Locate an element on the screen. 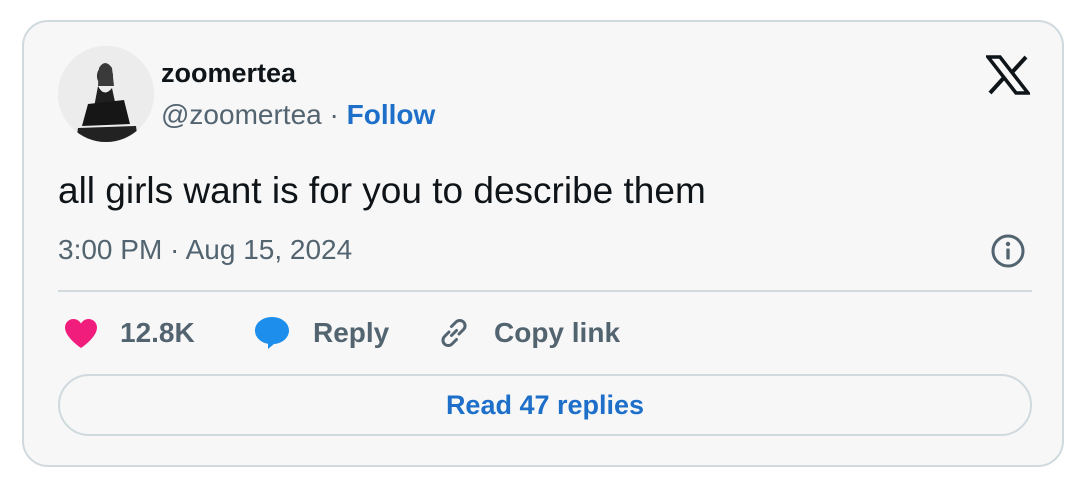 The image size is (1092, 489). like-button: 12.8K is located at coordinates (129, 333).